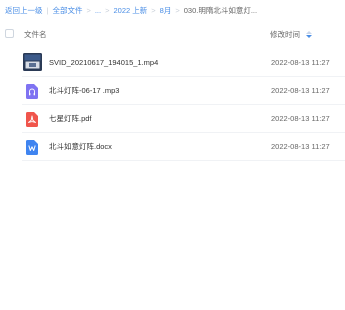 This screenshot has height=310, width=345. Describe the element at coordinates (166, 11) in the screenshot. I see `breadcrumb-item-august: 8月` at that location.